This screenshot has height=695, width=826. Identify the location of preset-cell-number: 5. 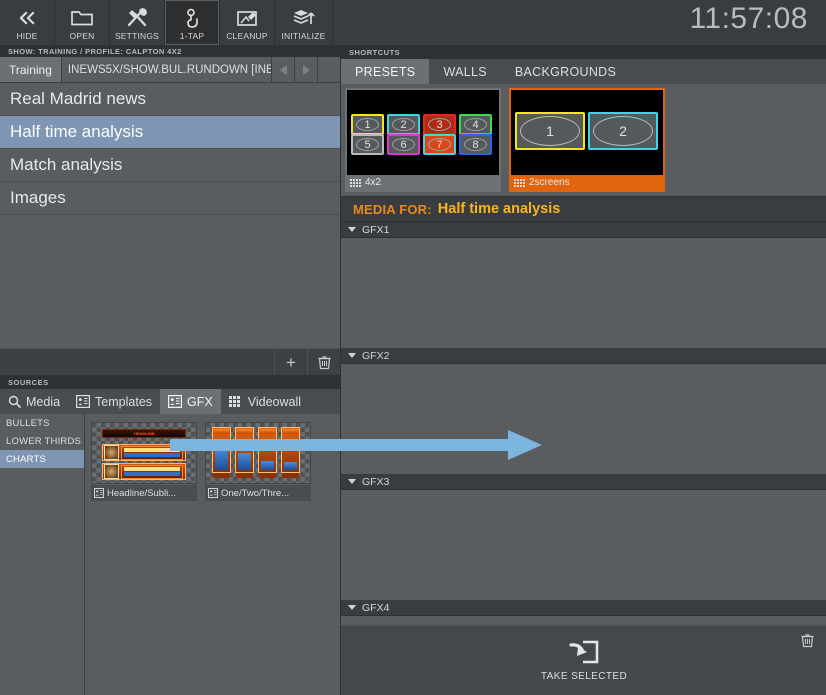
(367, 144).